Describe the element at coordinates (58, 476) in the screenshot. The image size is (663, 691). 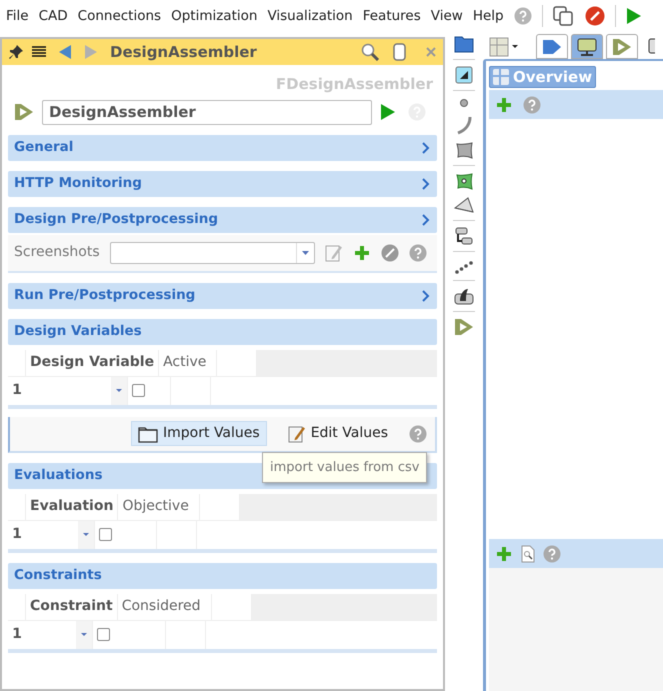
I see `section-title: Evaluations` at that location.